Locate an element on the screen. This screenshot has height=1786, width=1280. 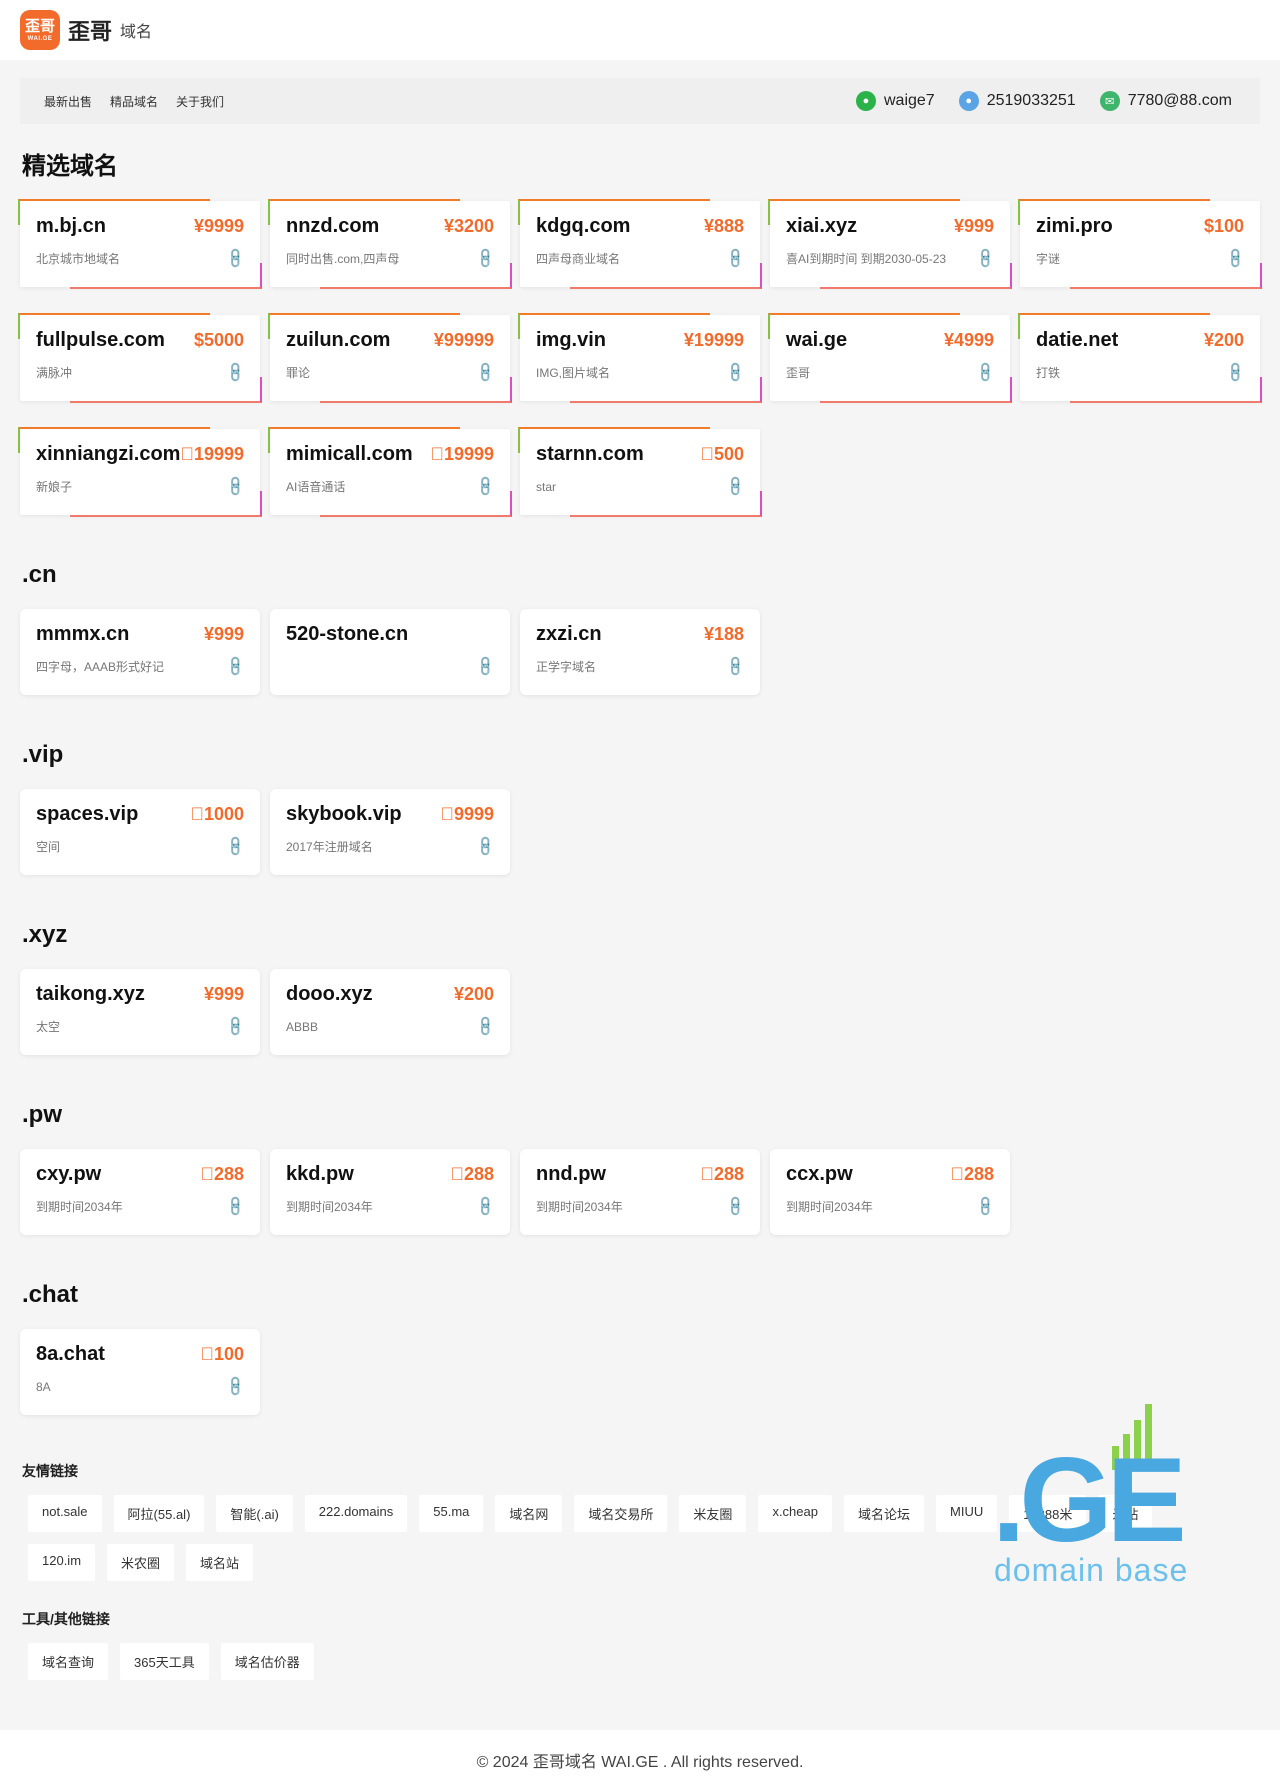
domain-name: cxy.pw is located at coordinates (68, 1174).